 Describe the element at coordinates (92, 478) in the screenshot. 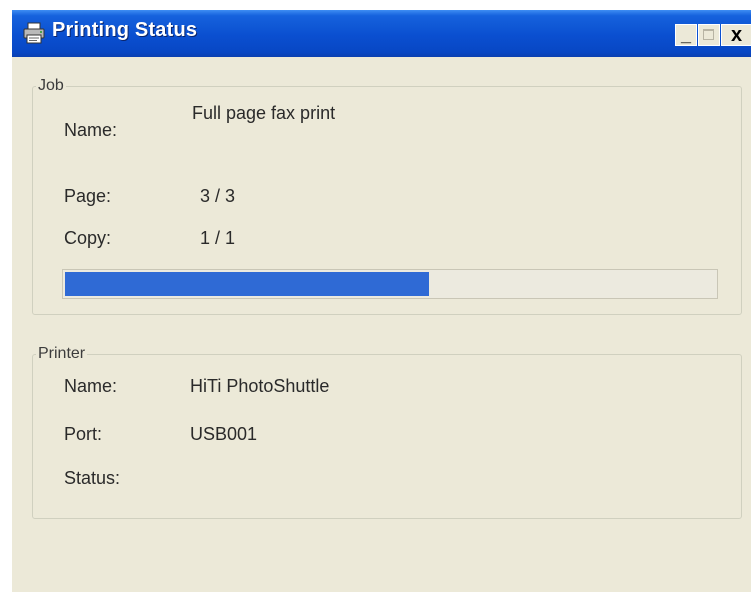

I see `printer-status-label: Status:` at that location.